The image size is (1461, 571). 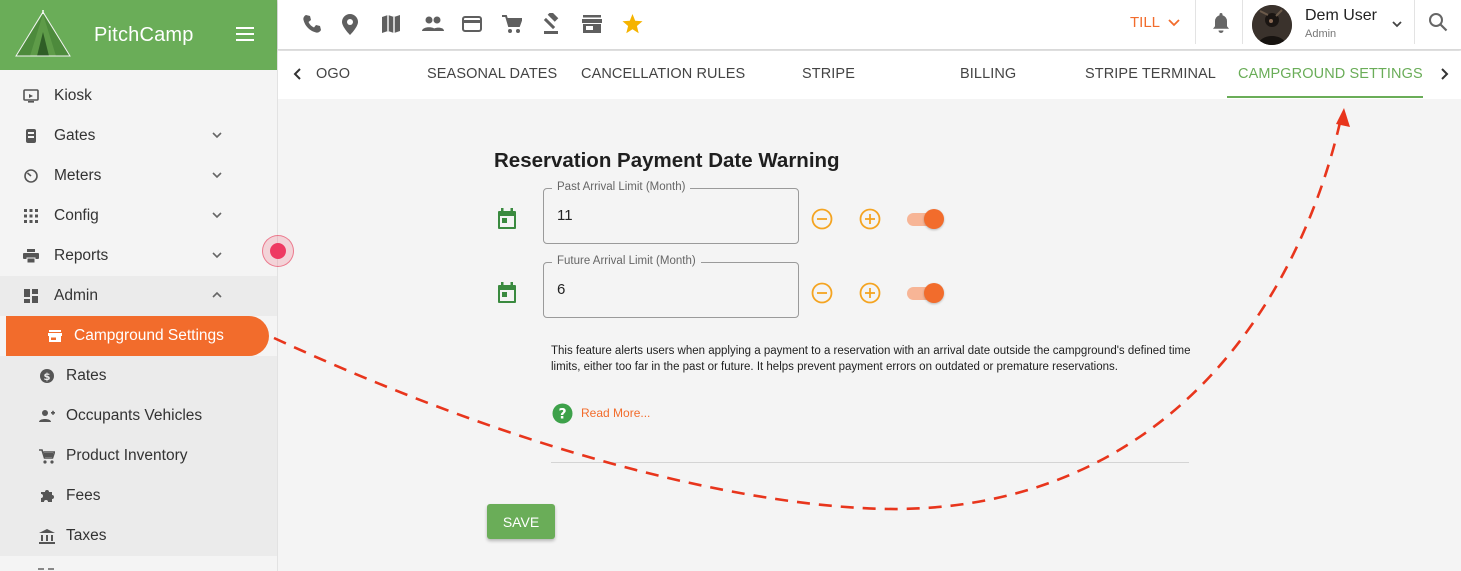 What do you see at coordinates (1341, 16) in the screenshot?
I see `user-name: Dem User` at bounding box center [1341, 16].